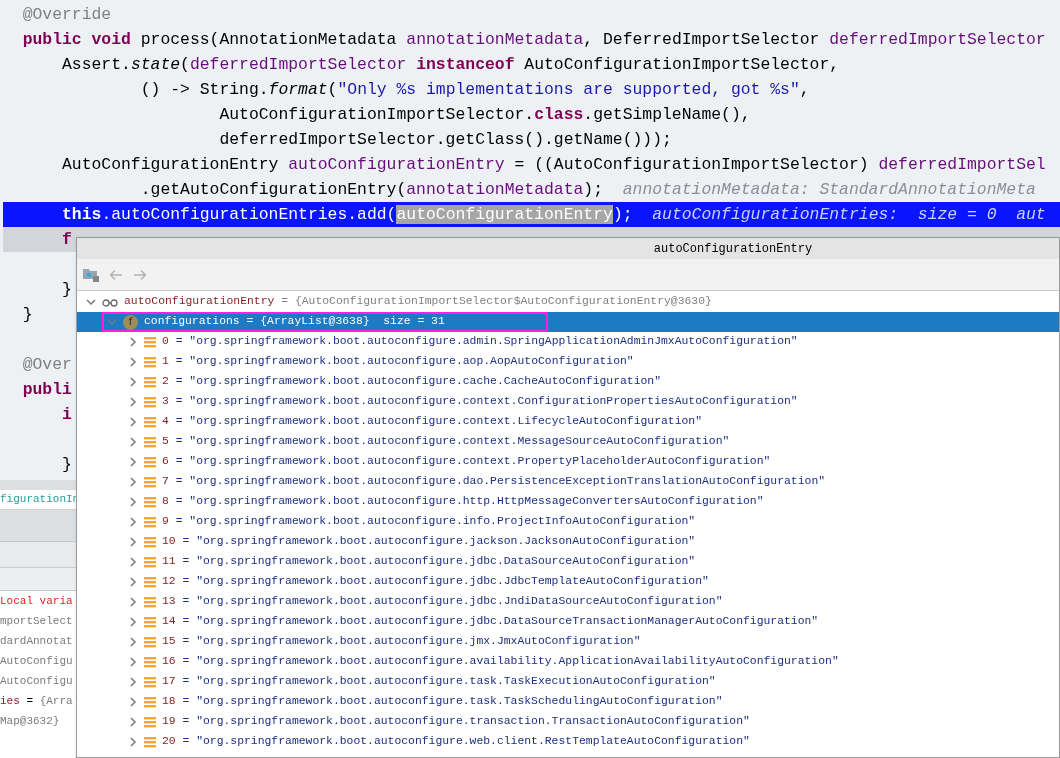 The width and height of the screenshot is (1060, 758). What do you see at coordinates (494, 482) in the screenshot?
I see `tree-label: 7 = "org.springframework.boot.autoconfigure.dao.PersistenceExceptionTranslationAutoConfiguration"` at bounding box center [494, 482].